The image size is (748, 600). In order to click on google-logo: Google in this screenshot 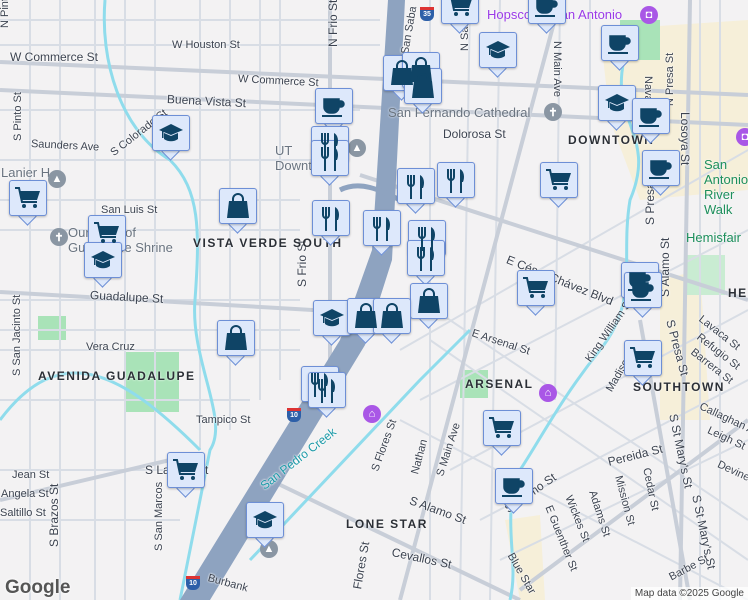, I will do `click(37, 587)`.